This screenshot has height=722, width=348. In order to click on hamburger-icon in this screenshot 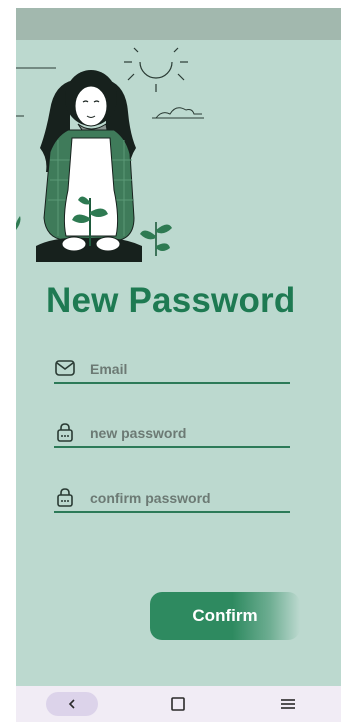, I will do `click(288, 704)`.